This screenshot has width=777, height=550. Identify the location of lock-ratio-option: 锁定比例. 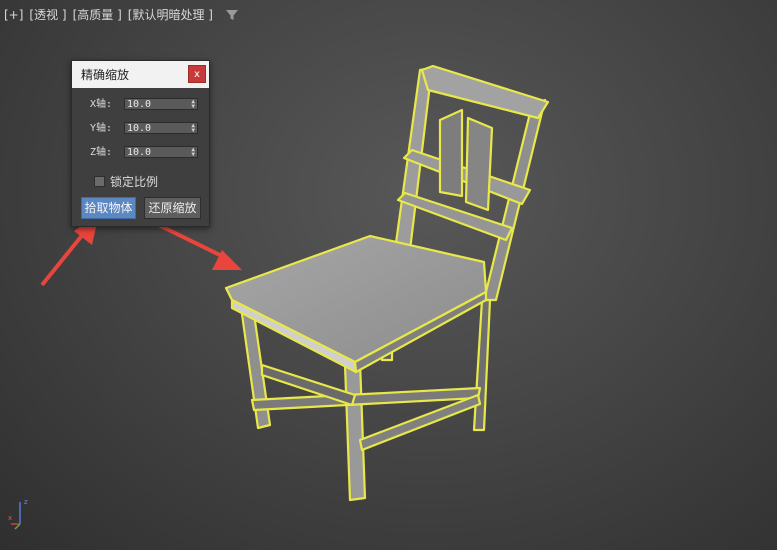
(126, 181).